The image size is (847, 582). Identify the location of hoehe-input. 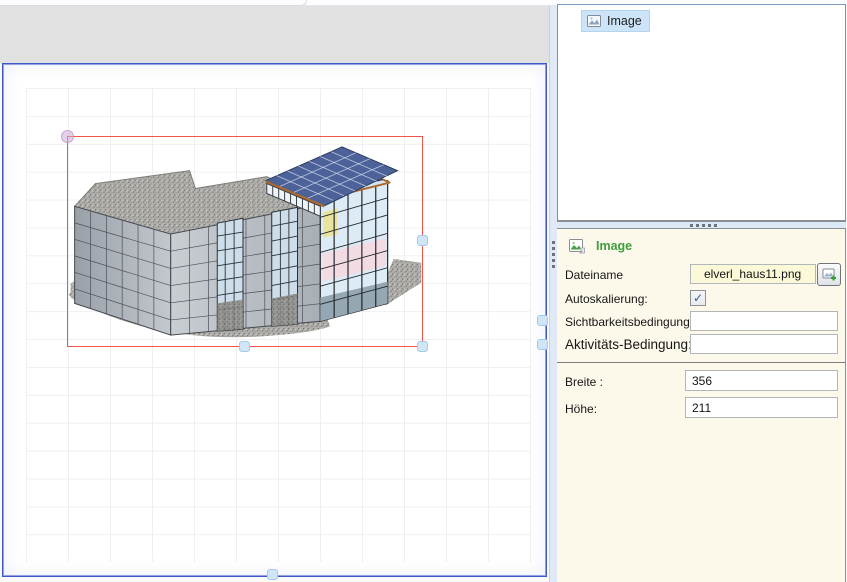
(761, 407).